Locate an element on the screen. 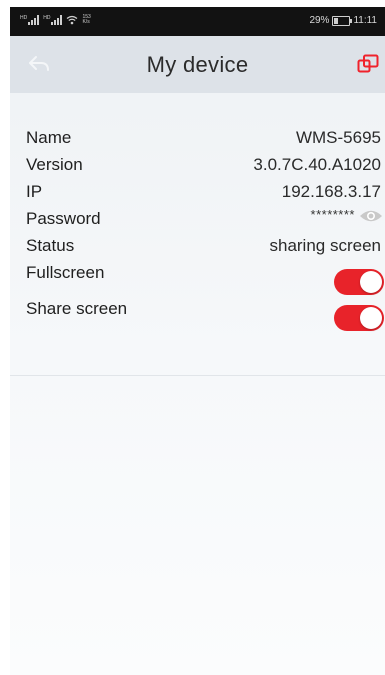 The height and width of the screenshot is (675, 385). version-value: 3.0.7C.40.A1020 is located at coordinates (317, 164).